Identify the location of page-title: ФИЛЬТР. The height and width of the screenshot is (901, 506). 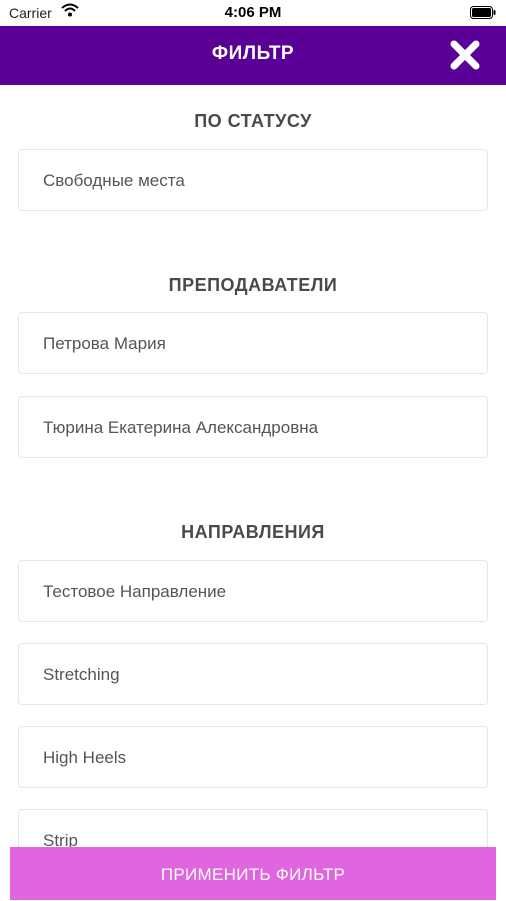
(253, 53).